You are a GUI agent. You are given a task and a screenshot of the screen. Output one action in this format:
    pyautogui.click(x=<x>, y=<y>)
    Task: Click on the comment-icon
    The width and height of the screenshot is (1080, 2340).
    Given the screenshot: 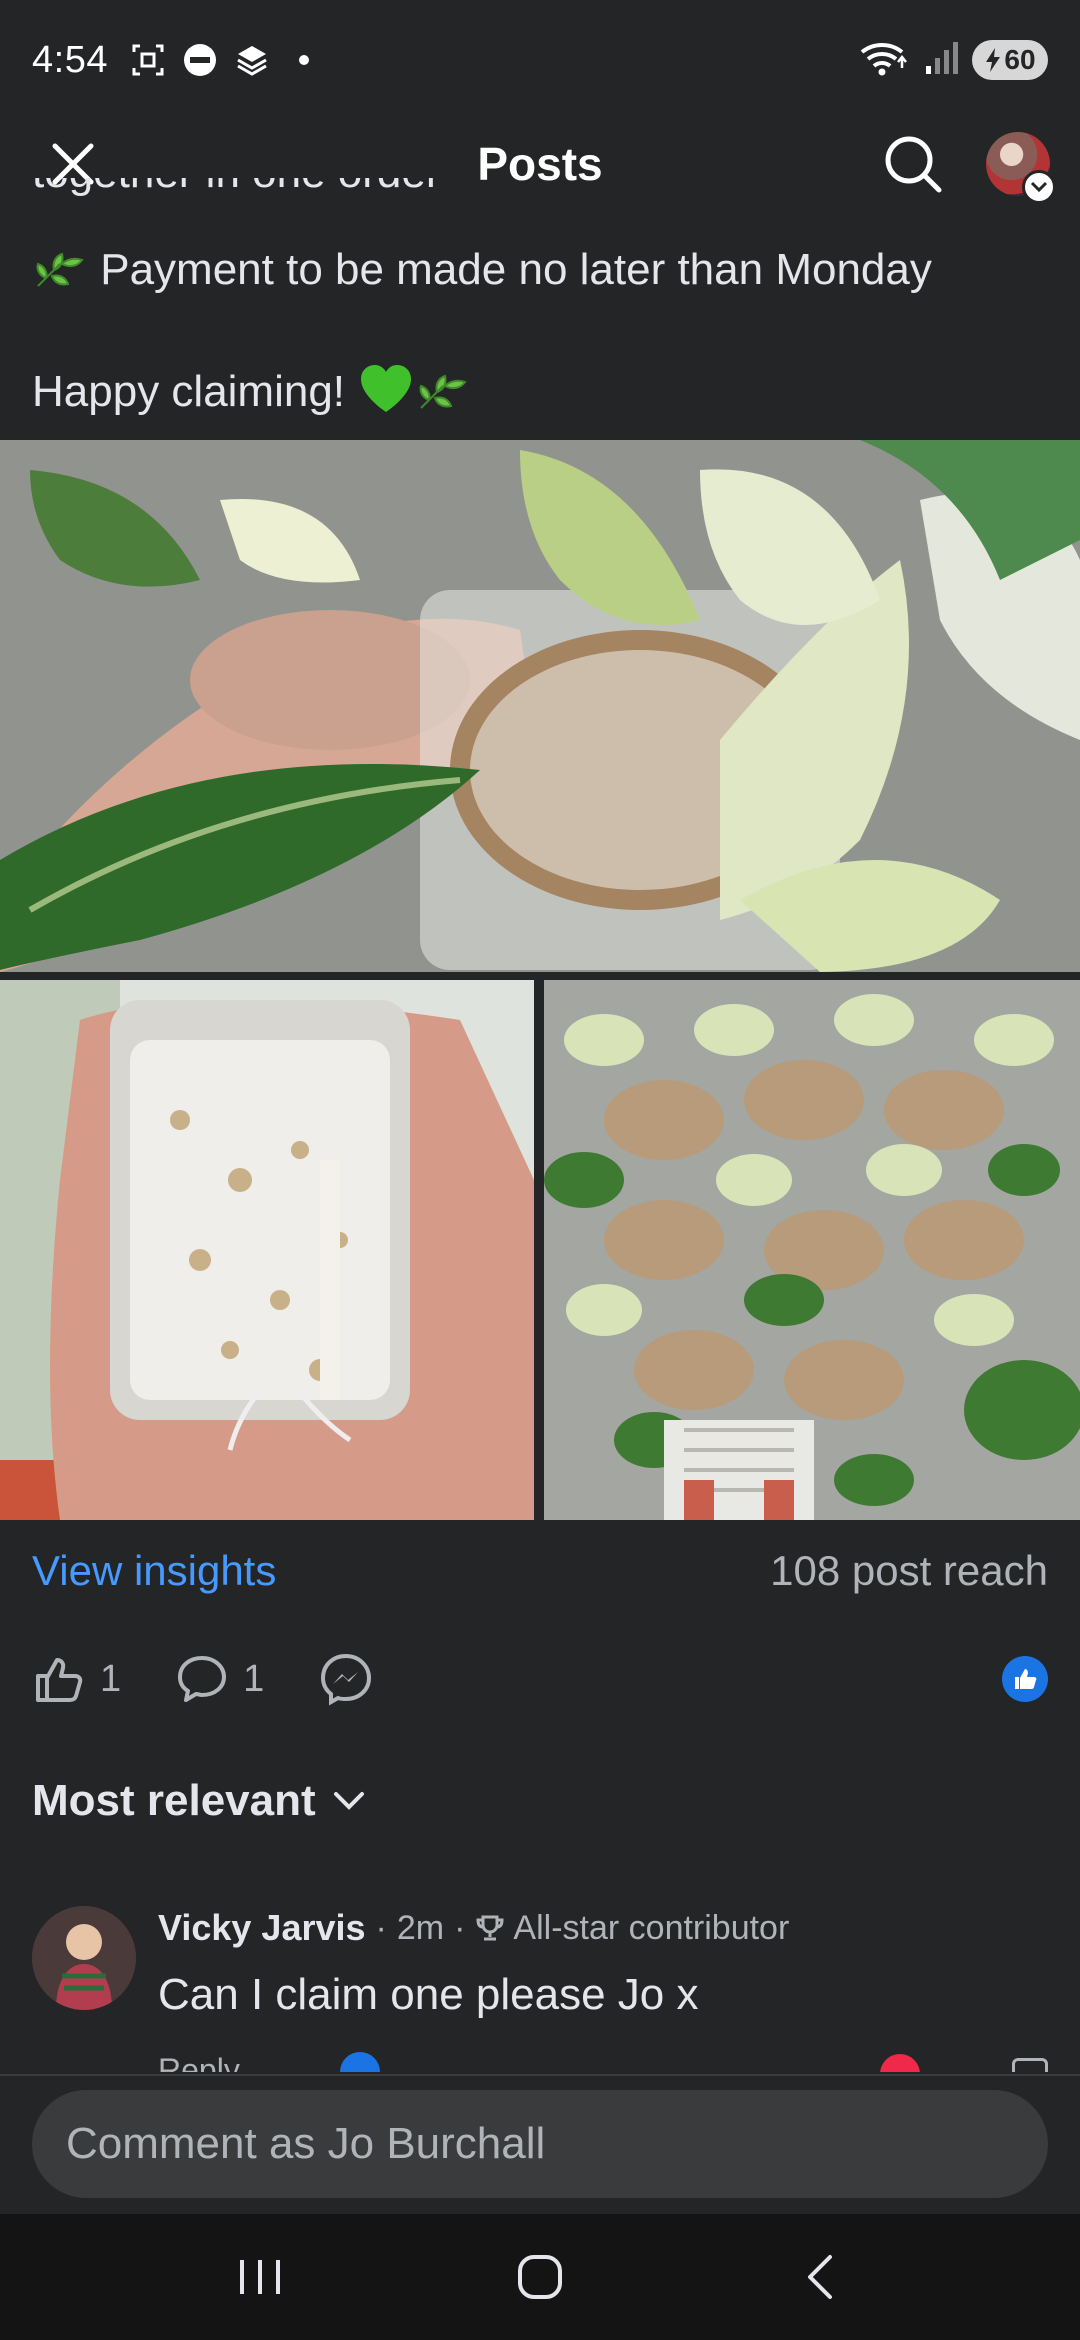 What is the action you would take?
    pyautogui.click(x=202, y=1679)
    